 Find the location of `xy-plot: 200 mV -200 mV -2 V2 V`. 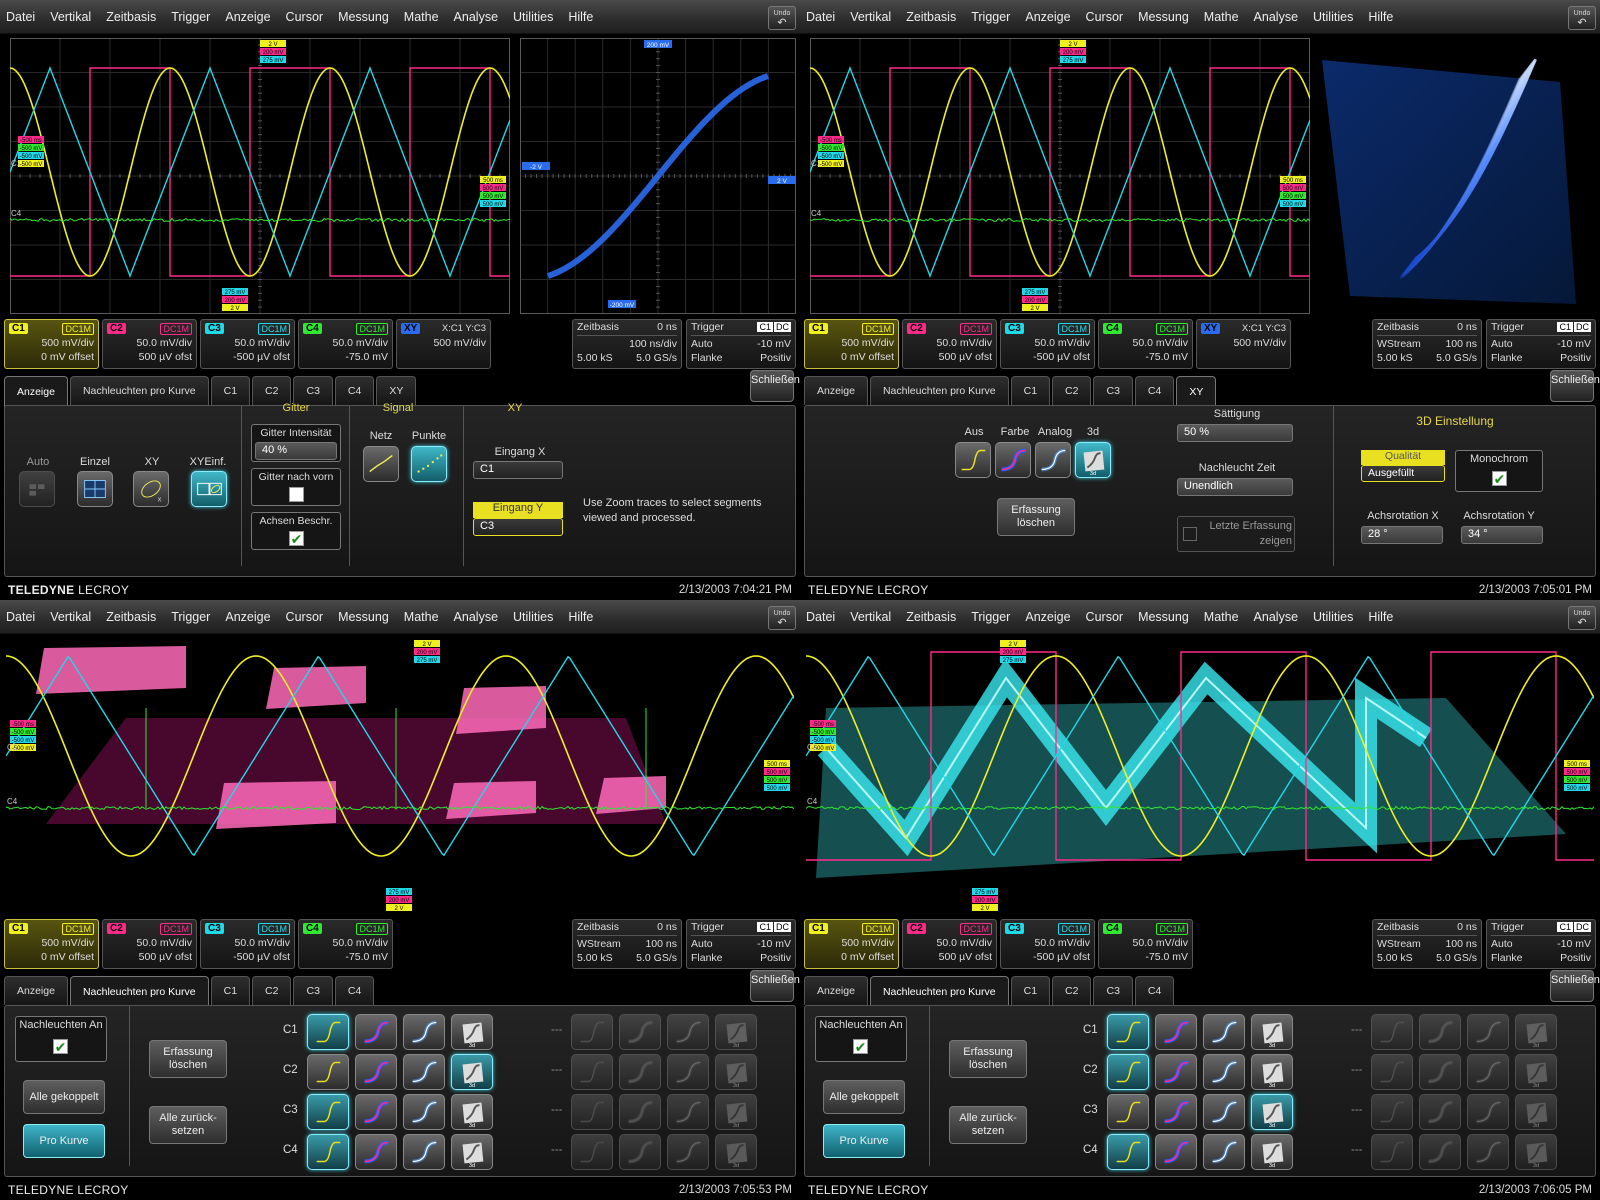

xy-plot: 200 mV -200 mV -2 V2 V is located at coordinates (658, 176).